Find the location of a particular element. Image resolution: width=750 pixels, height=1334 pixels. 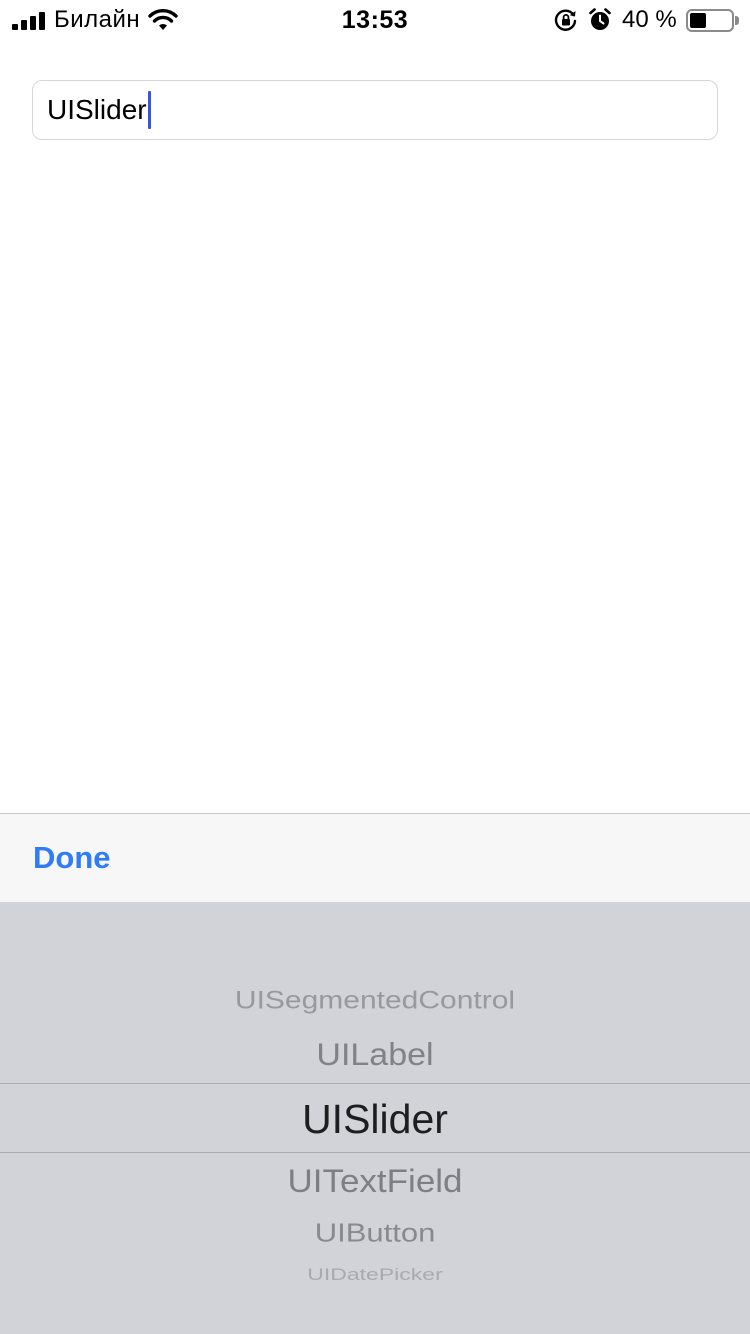

picker-option: UITextField is located at coordinates (375, 1182).